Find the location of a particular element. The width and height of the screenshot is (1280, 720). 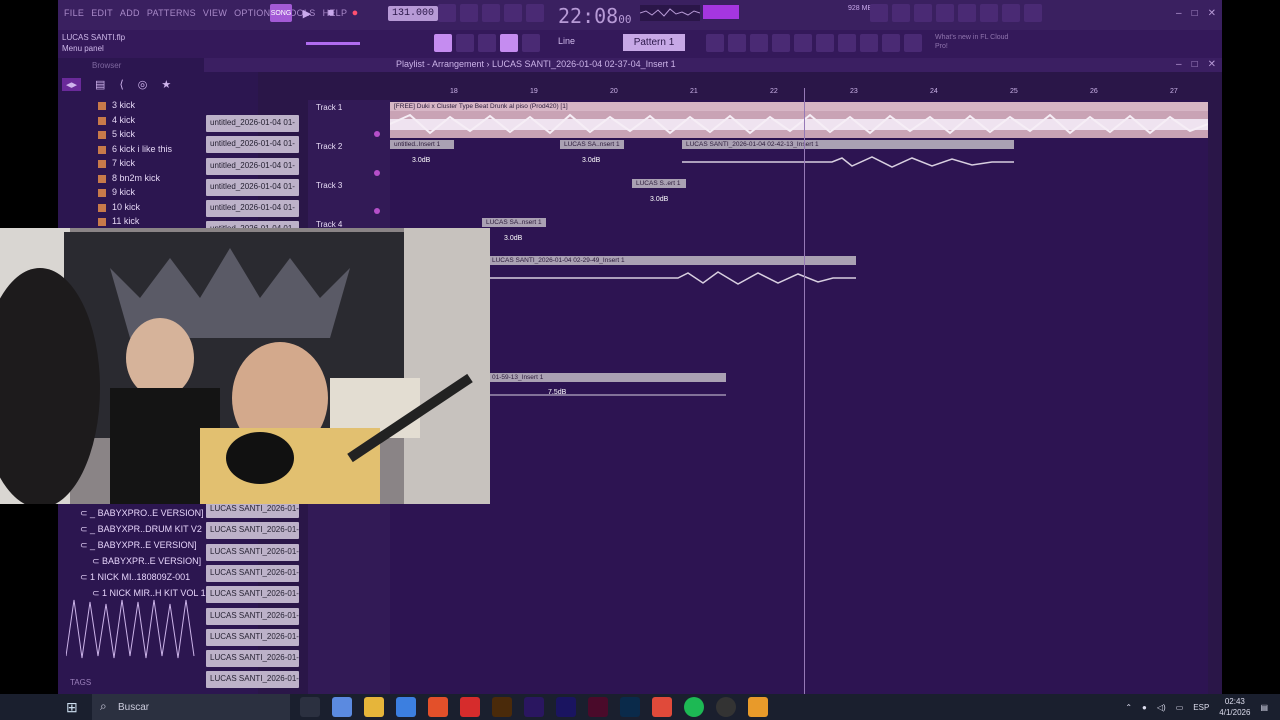

audio-clip: LUCAS S..ert 1 3.0dB is located at coordinates (659, 196).